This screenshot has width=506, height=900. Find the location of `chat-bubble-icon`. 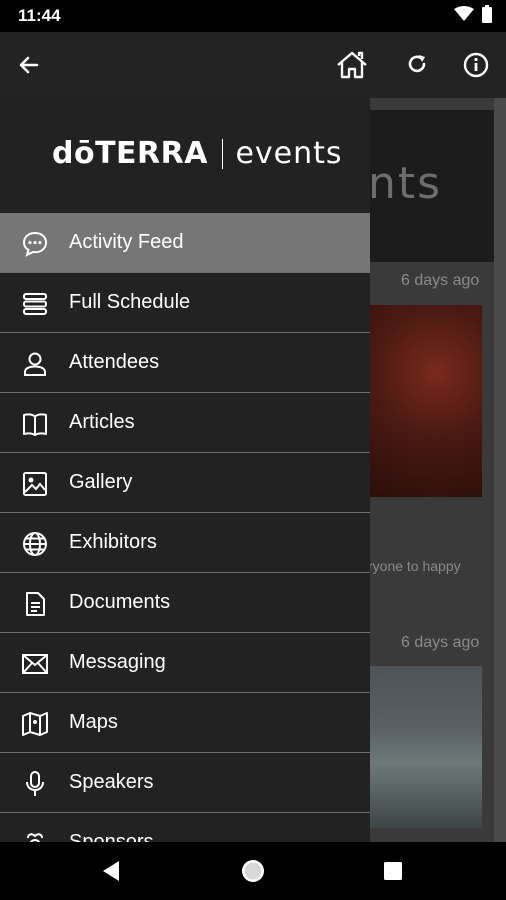

chat-bubble-icon is located at coordinates (35, 244).